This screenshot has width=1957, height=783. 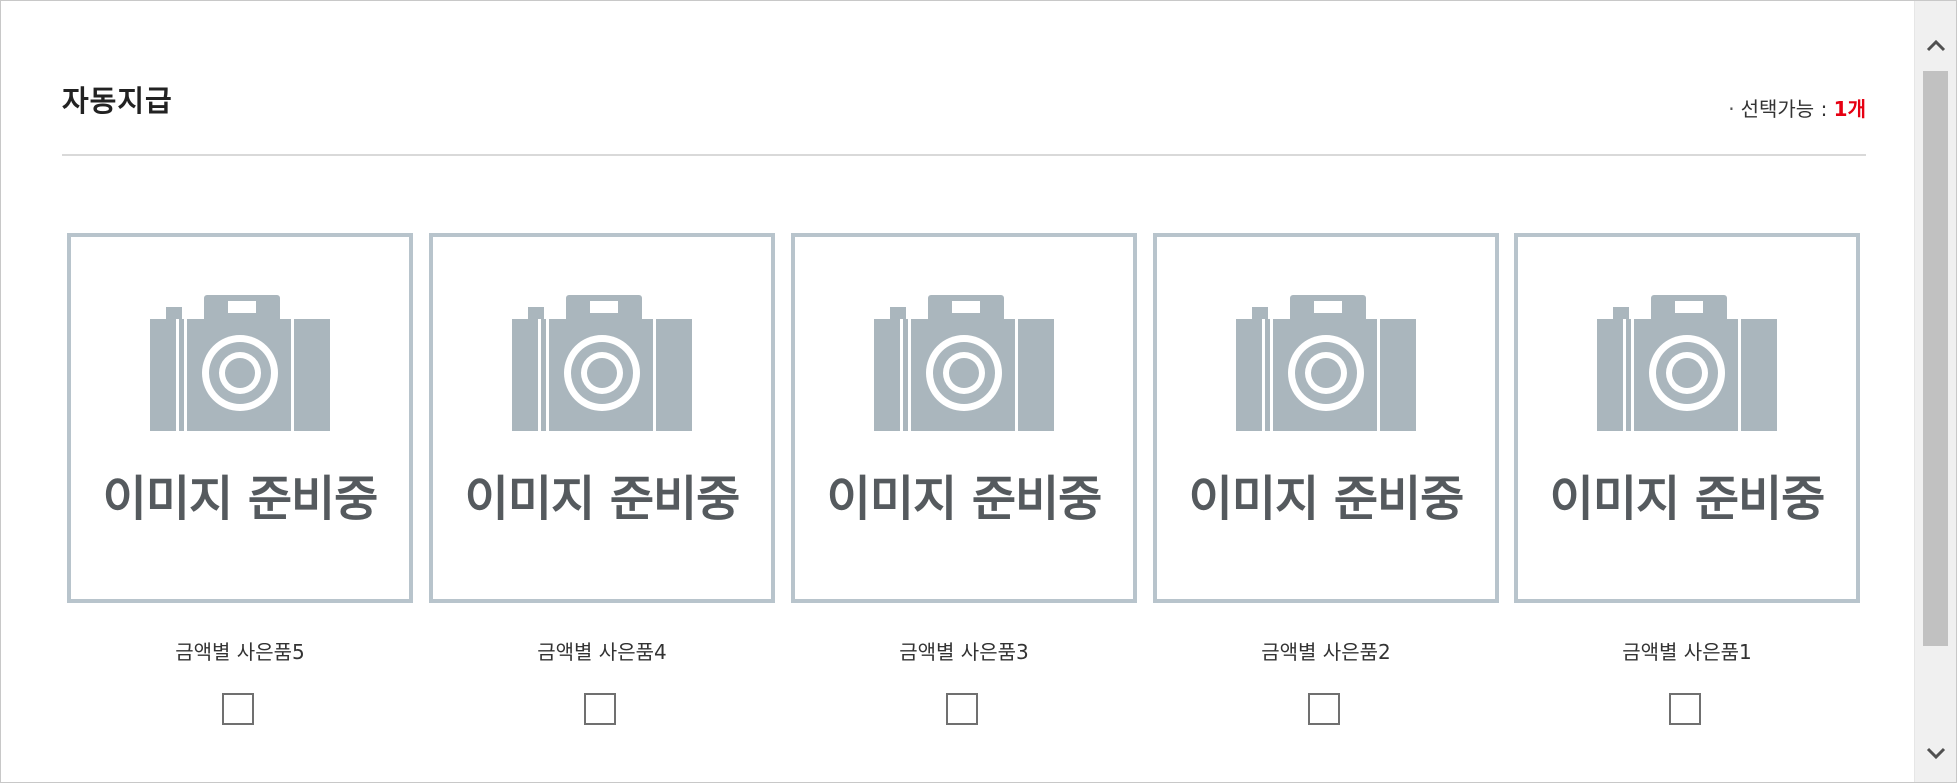 I want to click on gift-item: 이미지 준비중 금액별 사은품5, so click(x=240, y=483).